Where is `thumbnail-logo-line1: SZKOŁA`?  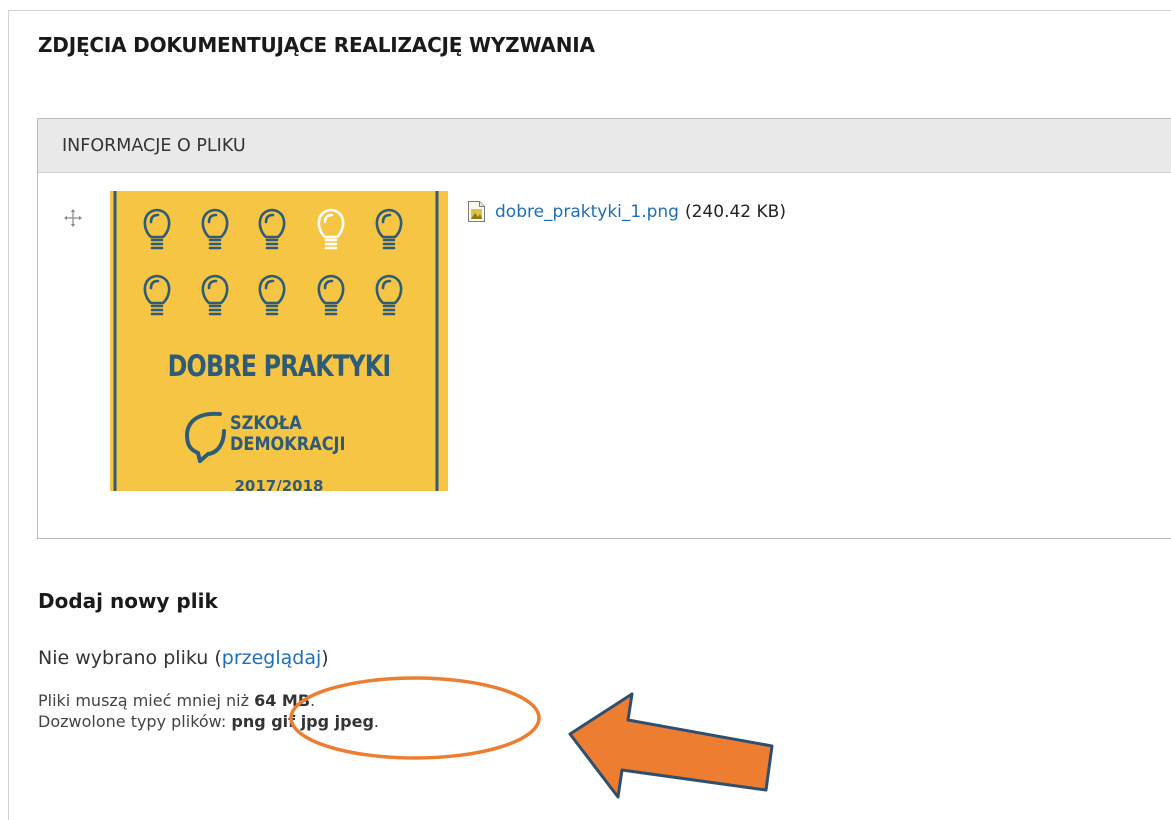 thumbnail-logo-line1: SZKOŁA is located at coordinates (266, 423).